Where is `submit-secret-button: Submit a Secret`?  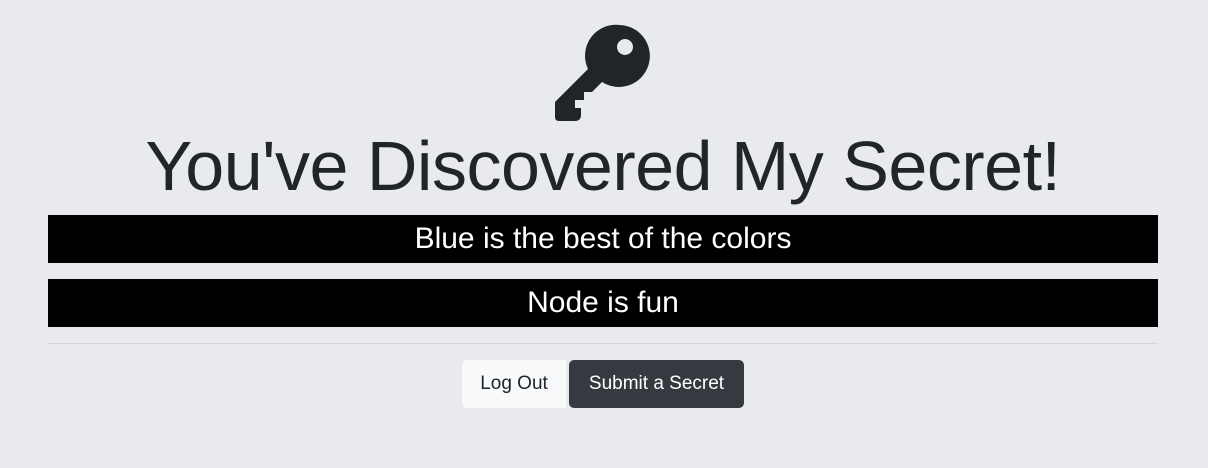 submit-secret-button: Submit a Secret is located at coordinates (656, 384).